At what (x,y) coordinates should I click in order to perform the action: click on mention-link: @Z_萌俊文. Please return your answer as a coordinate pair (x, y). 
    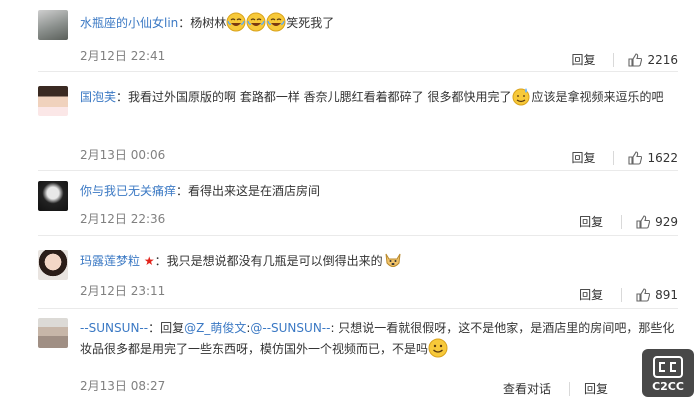
    Looking at the image, I should click on (215, 328).